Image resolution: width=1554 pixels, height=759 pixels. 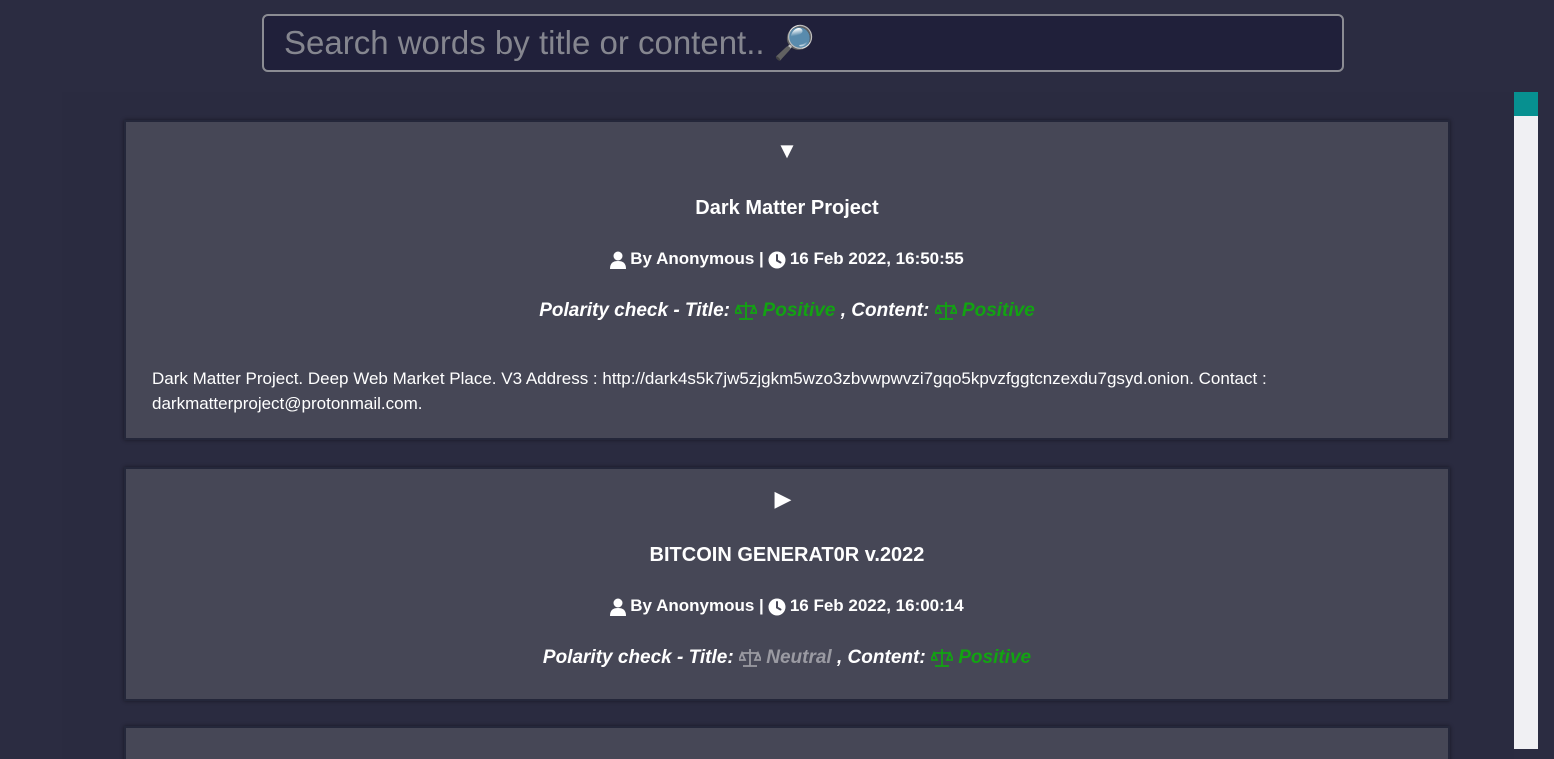 I want to click on expand-toggle: ▶, so click(x=783, y=499).